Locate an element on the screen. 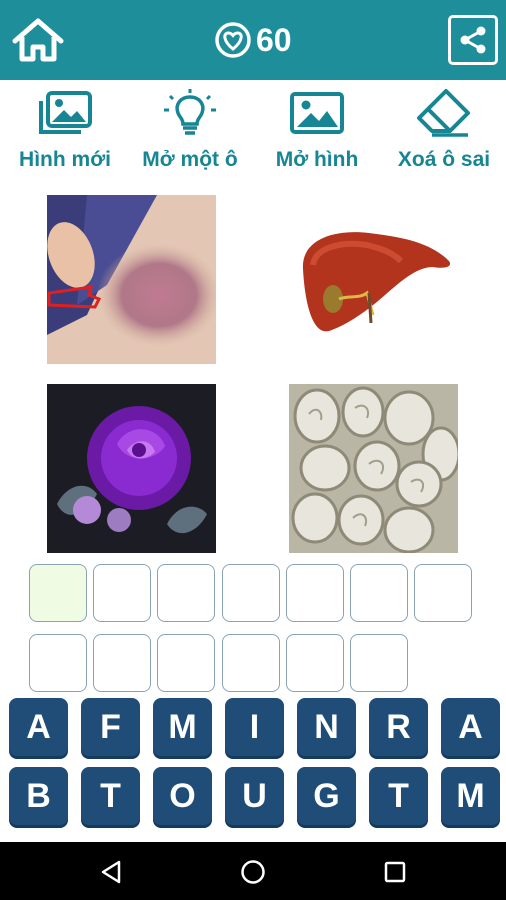 This screenshot has height=900, width=506. system-nav-bar is located at coordinates (253, 871).